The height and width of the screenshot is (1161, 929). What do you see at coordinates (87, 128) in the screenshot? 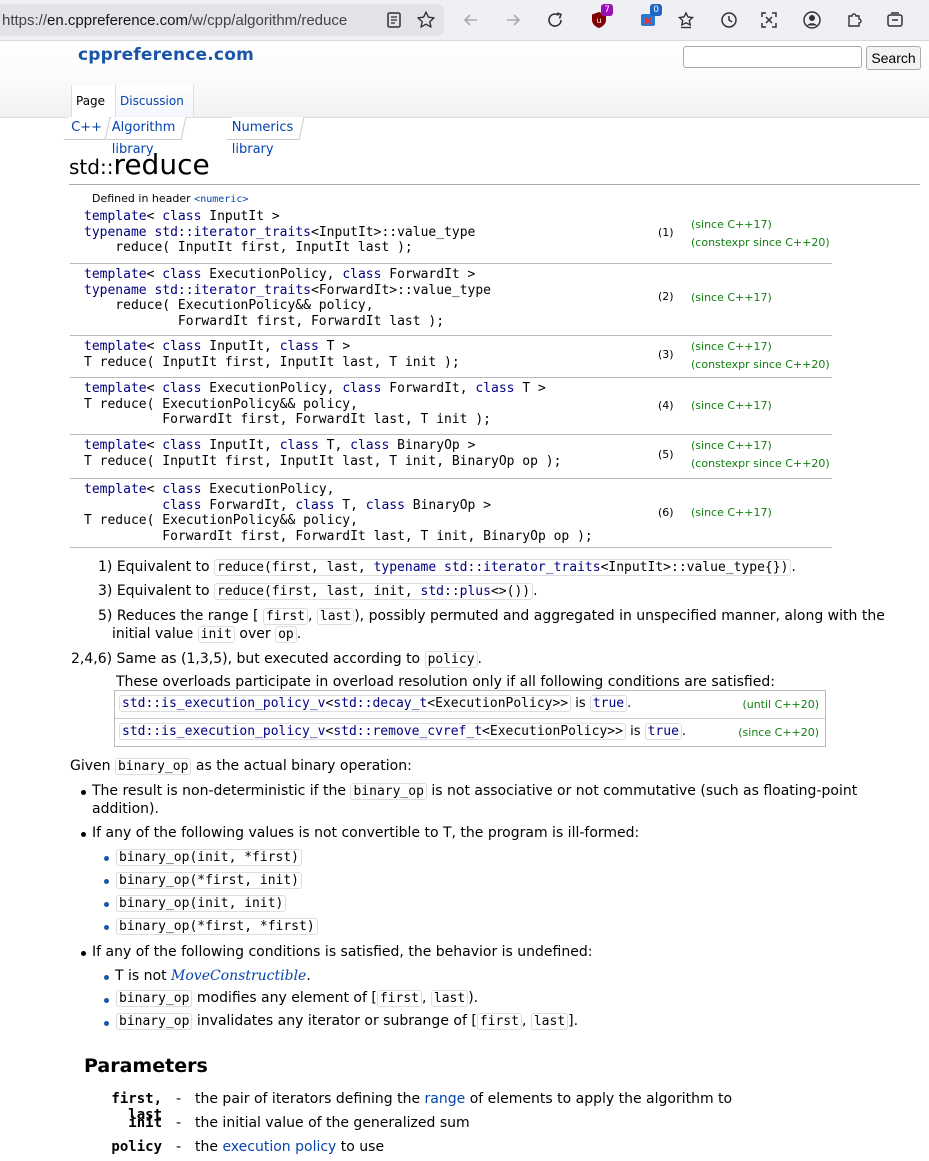
I see `breadcrumb-cpp: C++` at bounding box center [87, 128].